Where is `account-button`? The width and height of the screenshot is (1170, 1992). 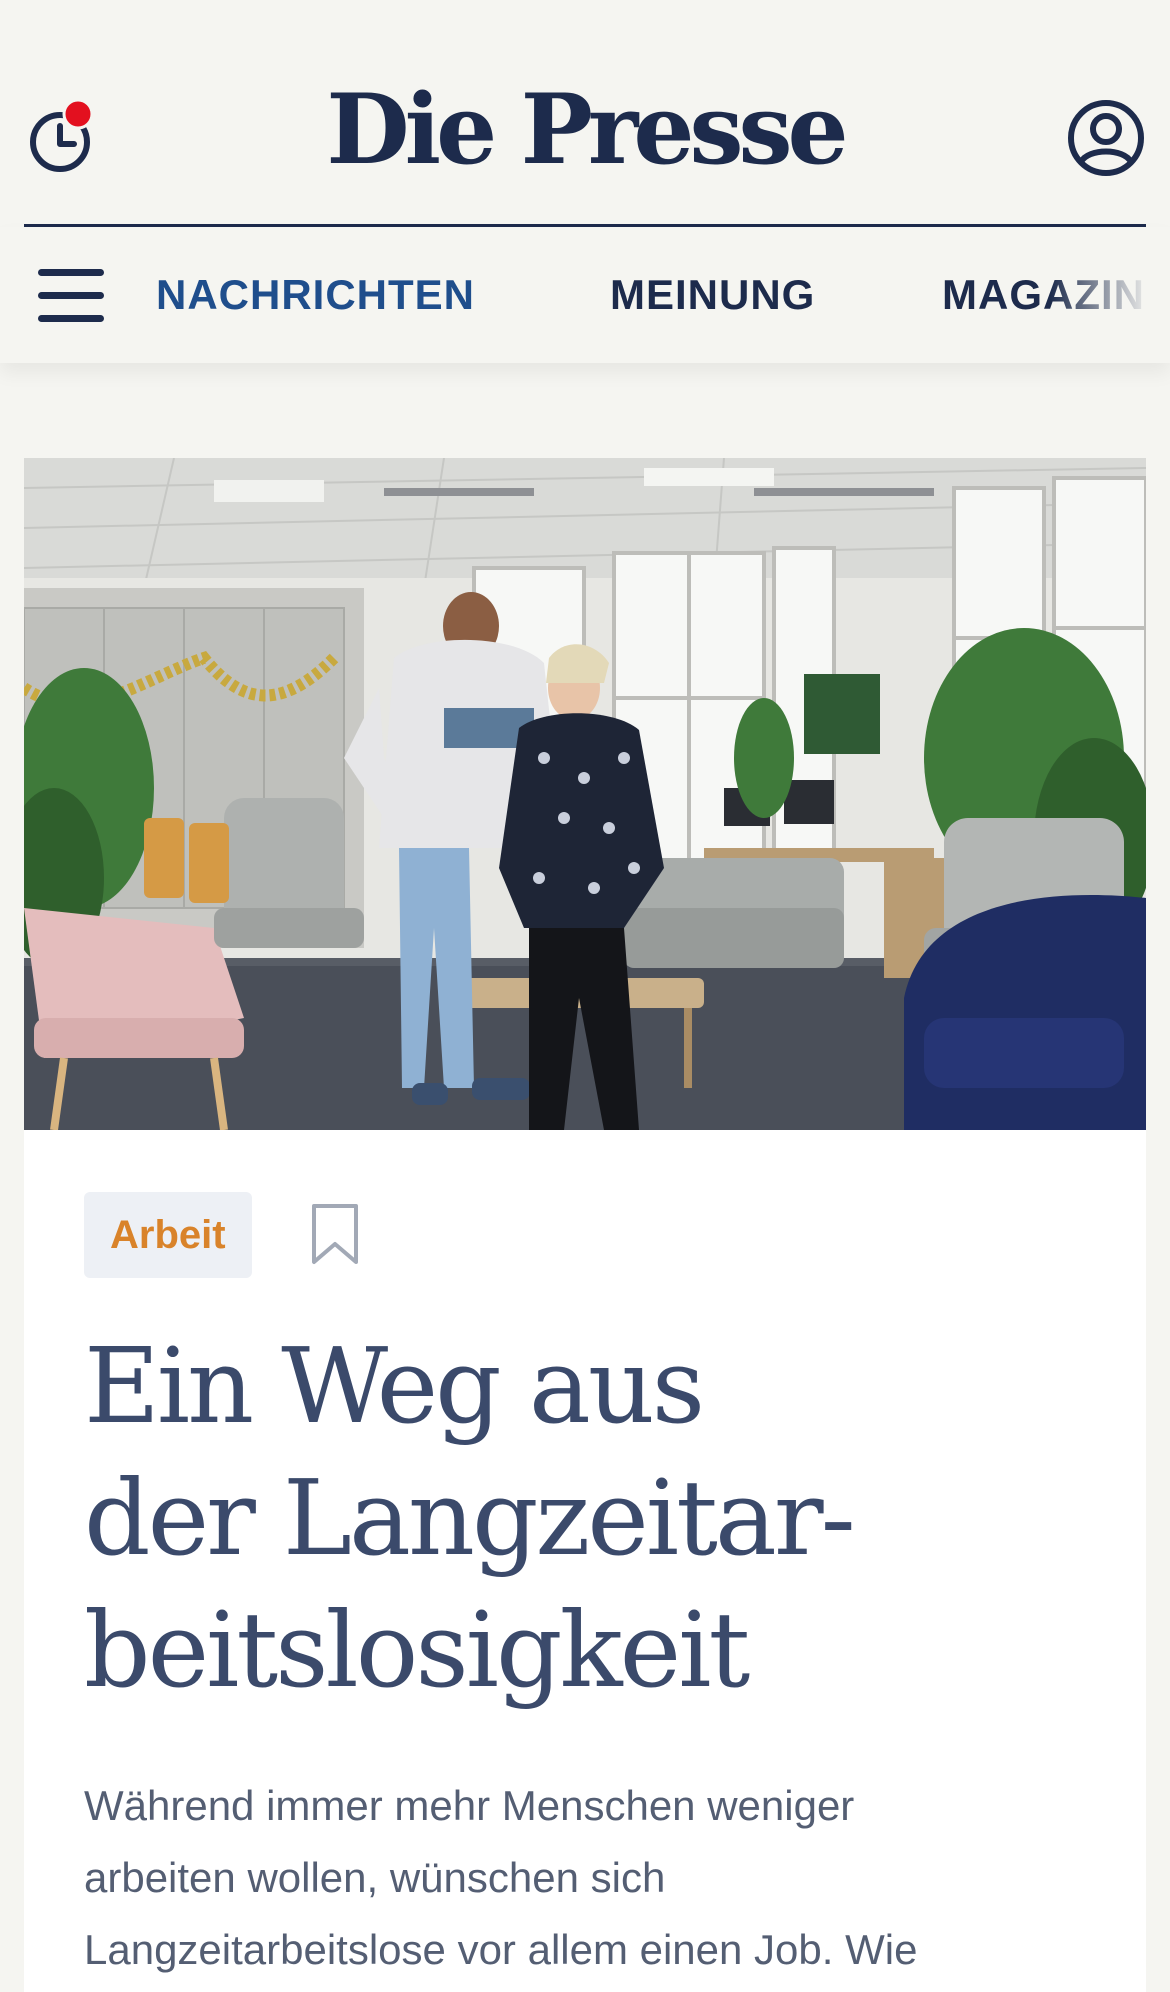
account-button is located at coordinates (1106, 138).